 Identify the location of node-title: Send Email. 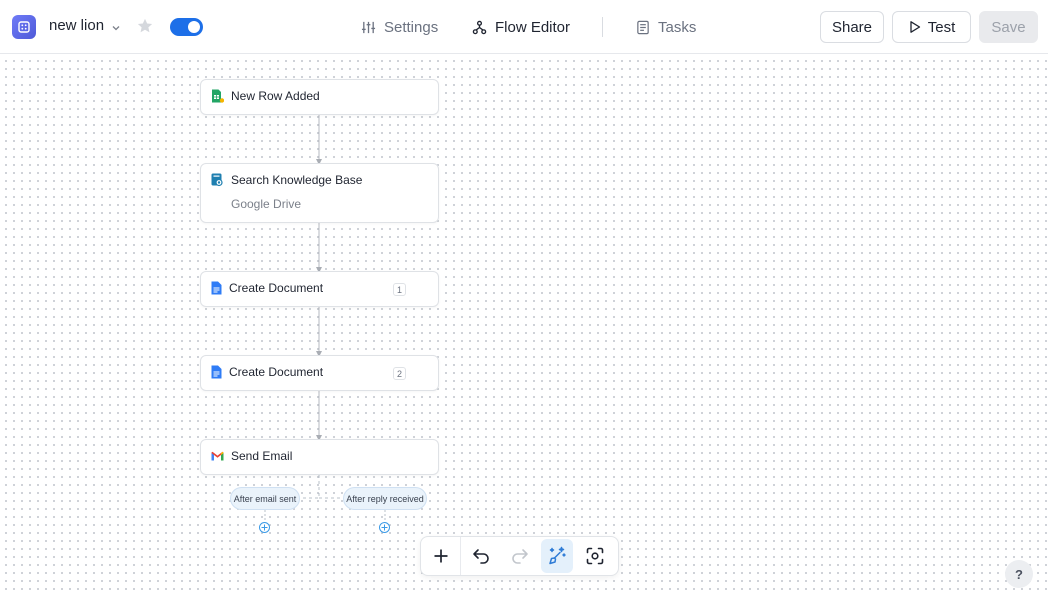
(262, 456).